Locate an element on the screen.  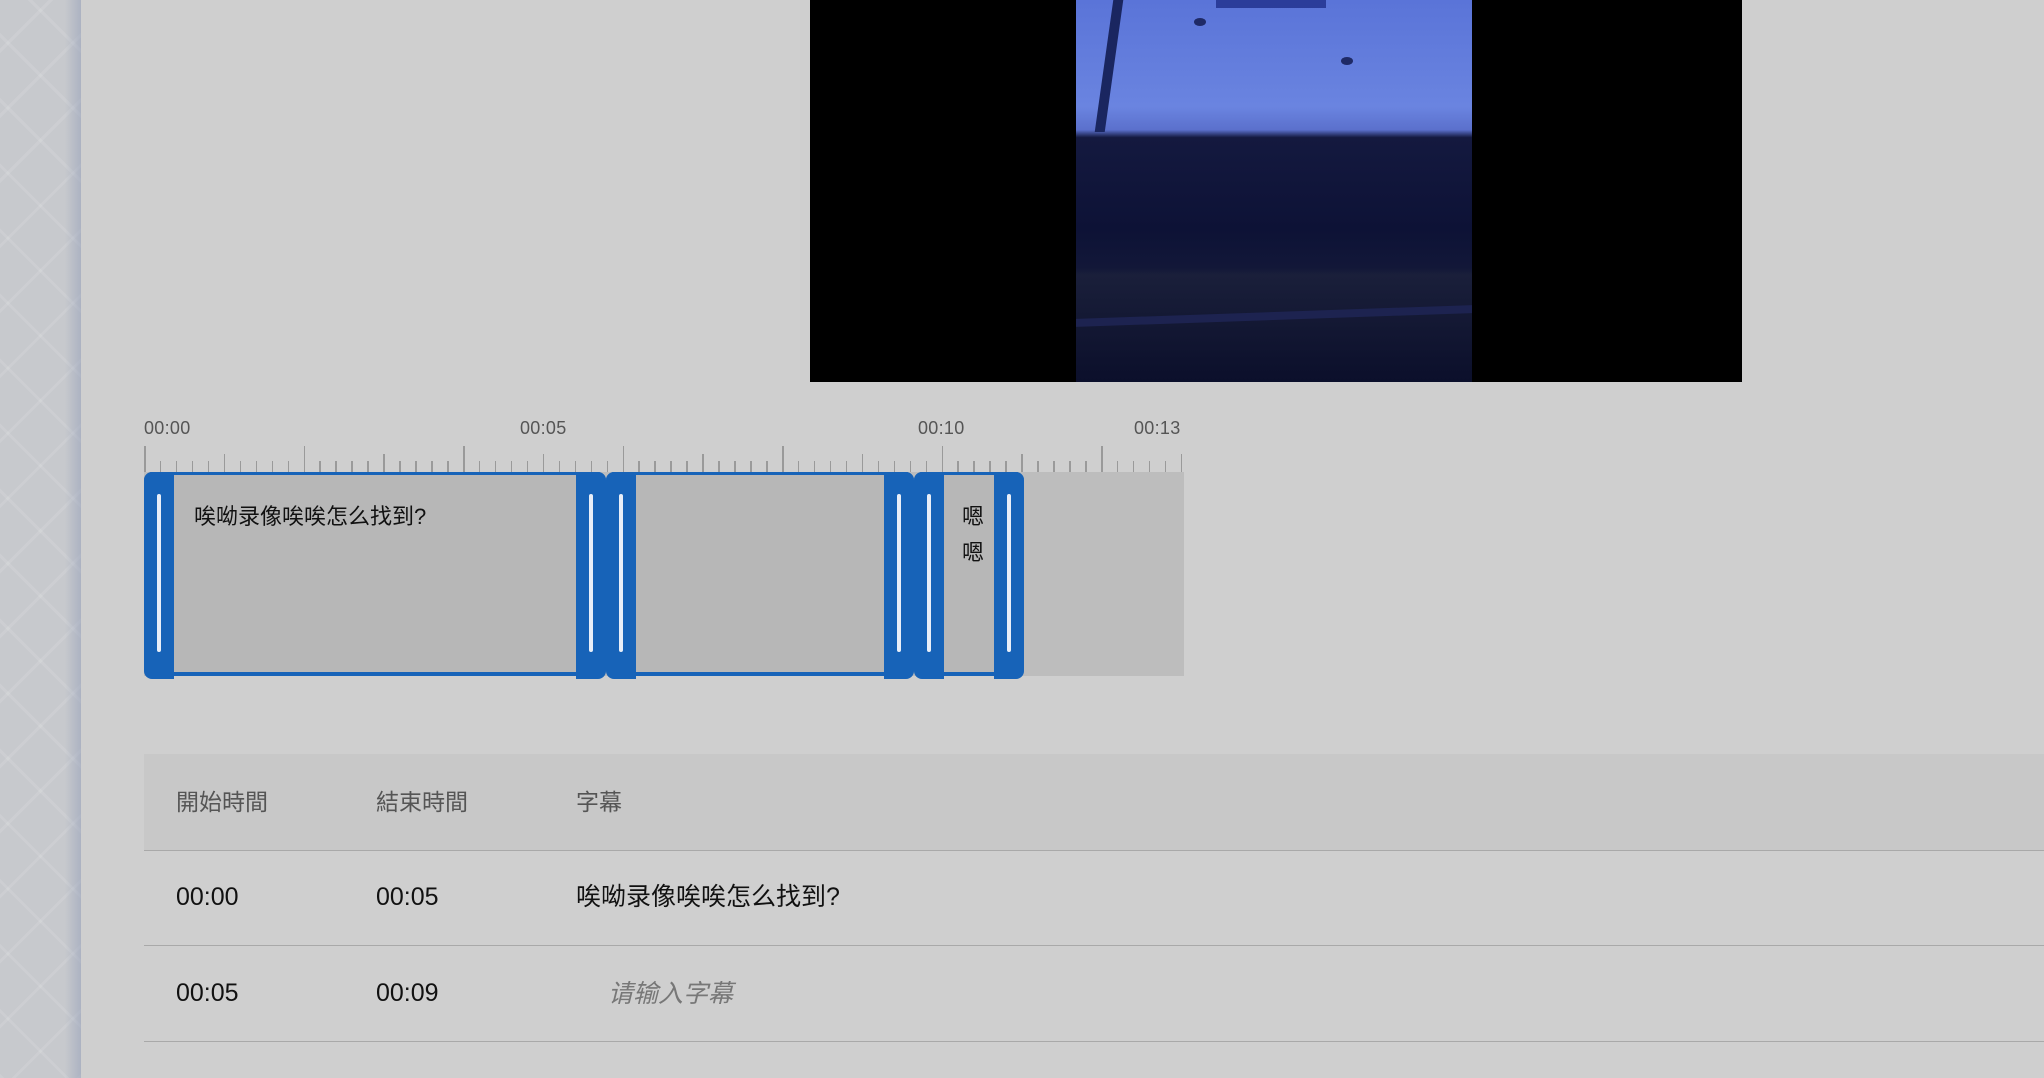
column-header-end: 結束時間 is located at coordinates (422, 802).